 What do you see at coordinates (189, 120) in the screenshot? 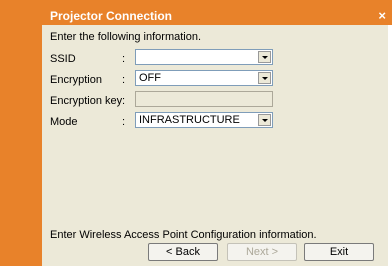
I see `mode-value: INFRASTRUCTURE` at bounding box center [189, 120].